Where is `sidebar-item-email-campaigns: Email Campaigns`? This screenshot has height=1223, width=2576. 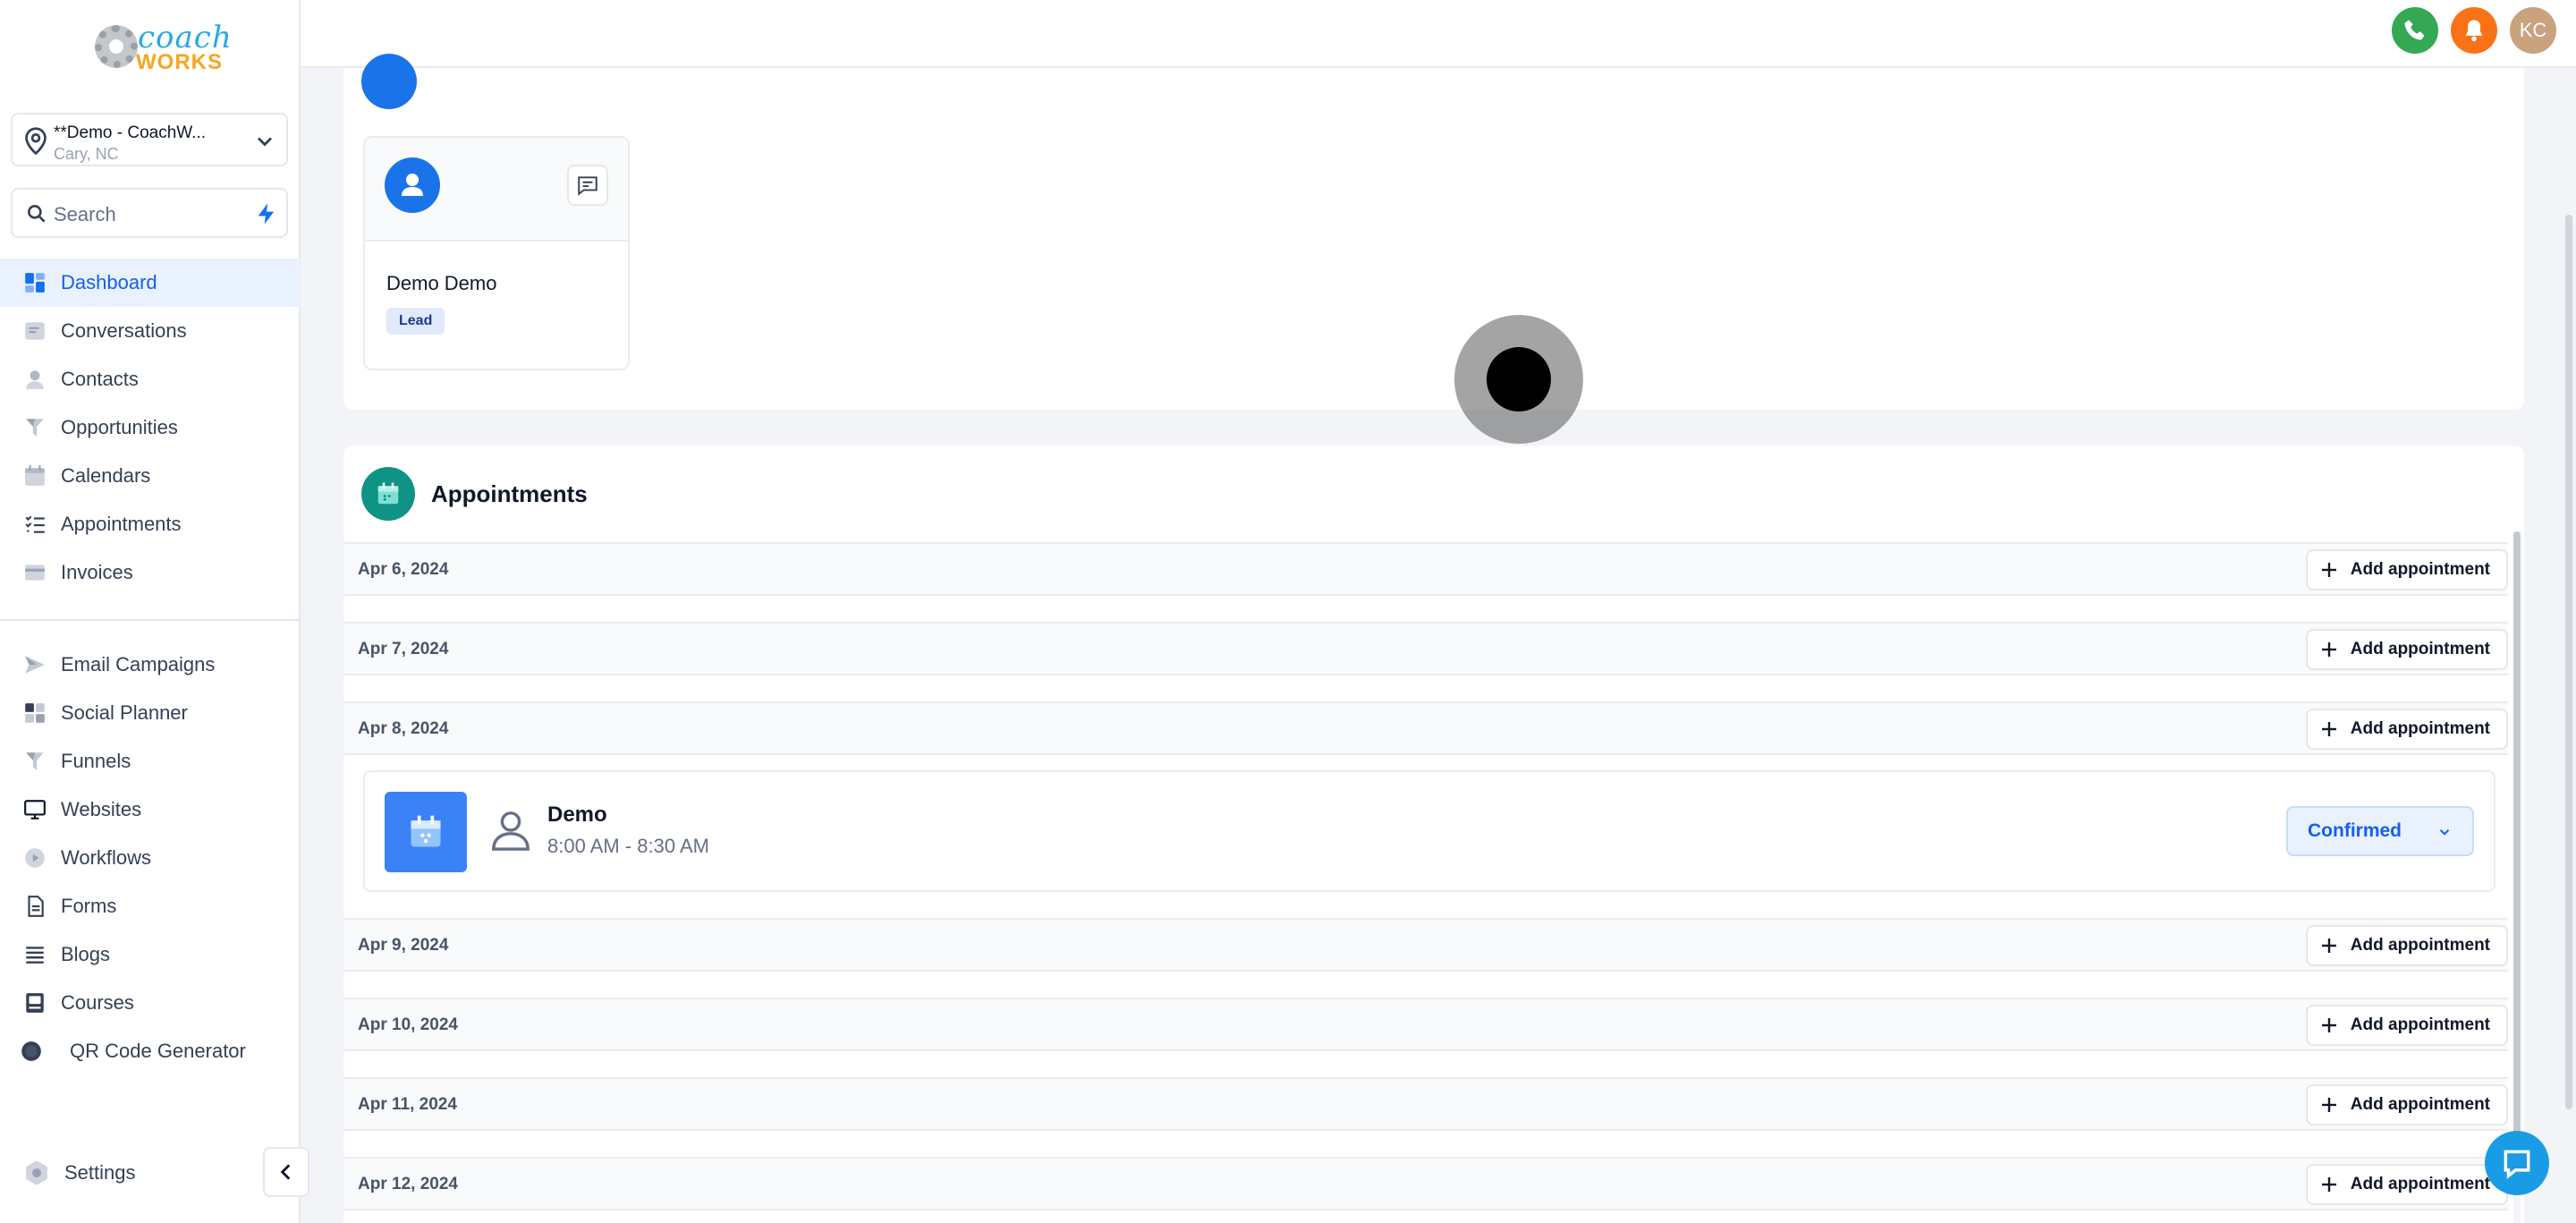 sidebar-item-email-campaigns: Email Campaigns is located at coordinates (150, 665).